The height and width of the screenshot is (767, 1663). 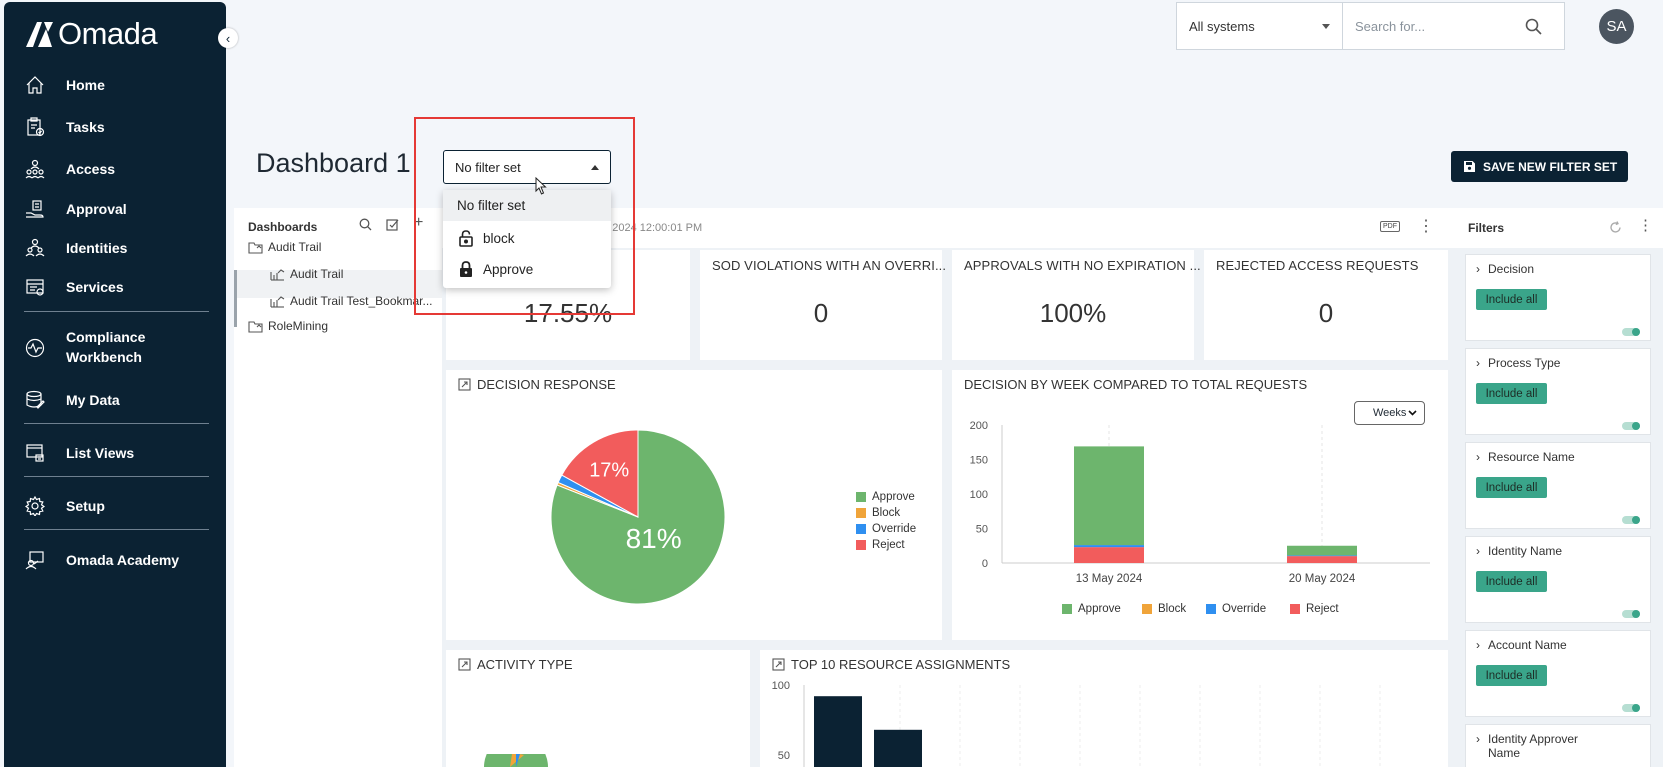 I want to click on tree-folder-audit-trail: Audit Trail, so click(x=284, y=247).